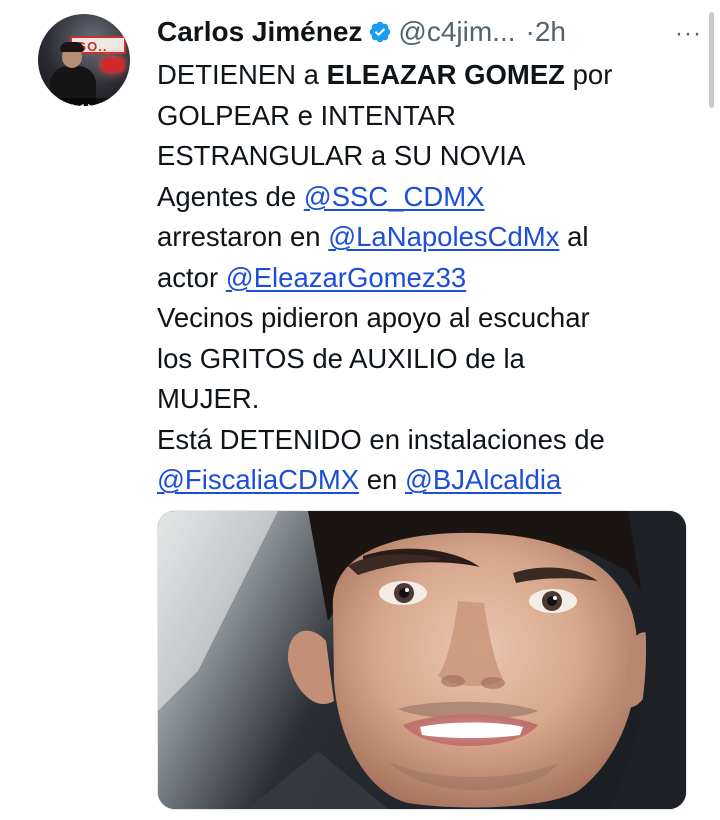 This screenshot has height=820, width=720. Describe the element at coordinates (550, 31) in the screenshot. I see `timestamp: 2h` at that location.